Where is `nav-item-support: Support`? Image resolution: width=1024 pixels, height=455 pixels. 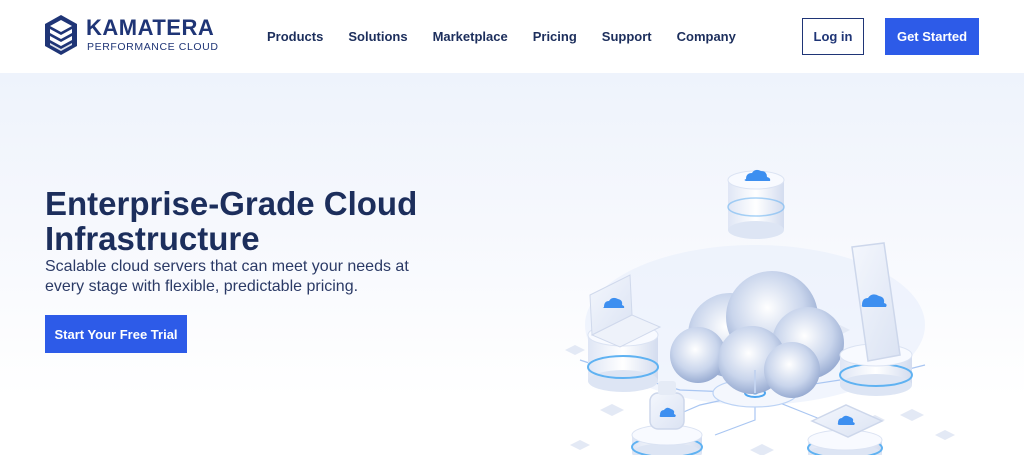
nav-item-support: Support is located at coordinates (627, 37).